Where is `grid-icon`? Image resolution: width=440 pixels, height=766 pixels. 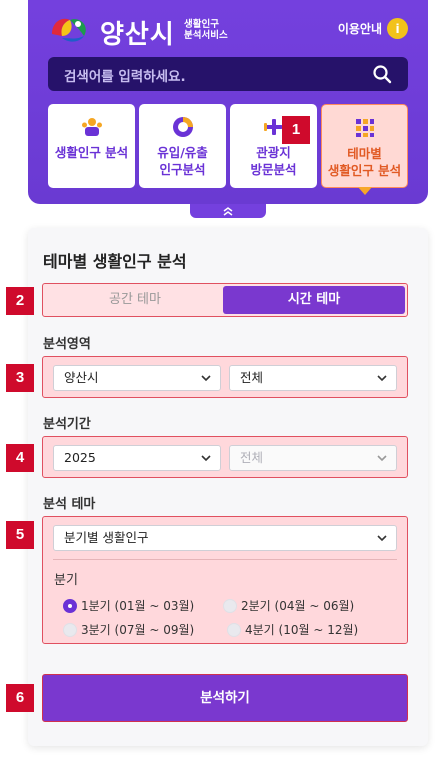
grid-icon is located at coordinates (364, 128).